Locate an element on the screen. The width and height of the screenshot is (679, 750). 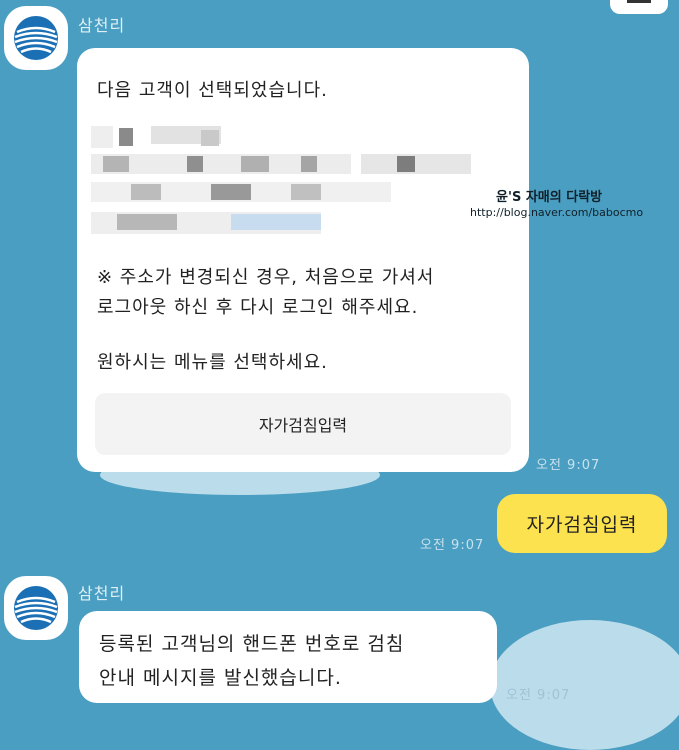
menu-icon is located at coordinates (639, 1).